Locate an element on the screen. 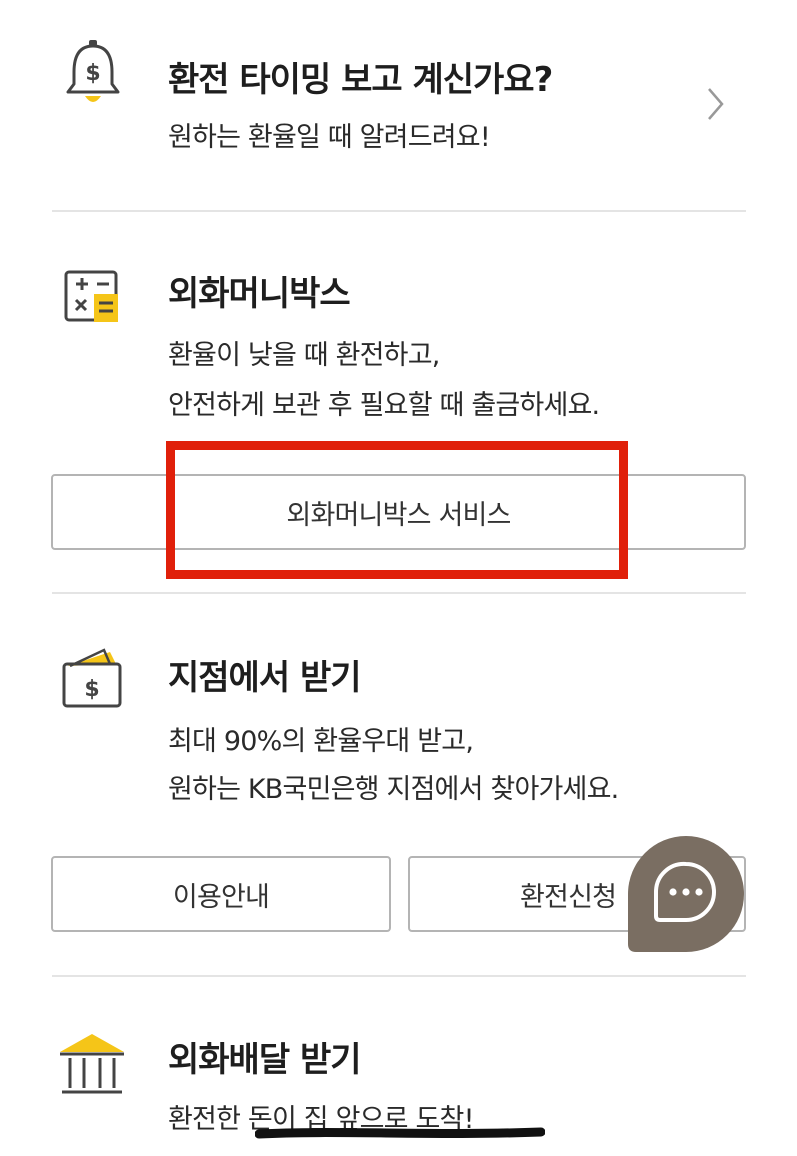 The width and height of the screenshot is (797, 1156). branch-desc-line2: 원하는 KB국민은행 지점에서 찾아가세요. is located at coordinates (393, 789).